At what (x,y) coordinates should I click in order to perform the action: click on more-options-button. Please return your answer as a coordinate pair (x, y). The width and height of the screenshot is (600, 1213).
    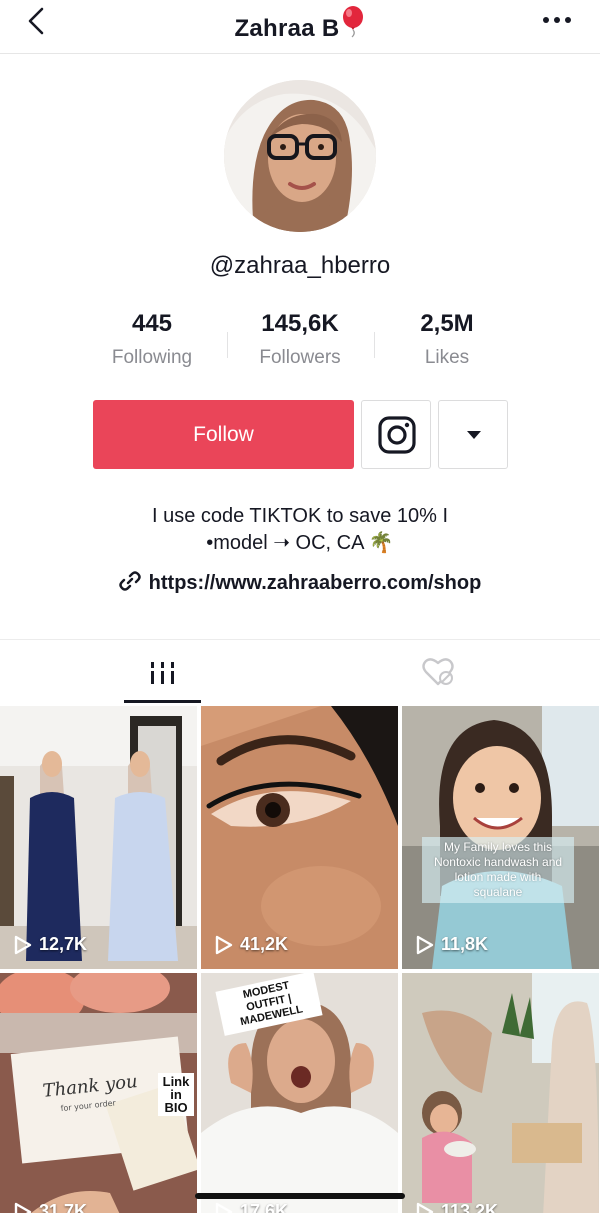
    Looking at the image, I should click on (558, 20).